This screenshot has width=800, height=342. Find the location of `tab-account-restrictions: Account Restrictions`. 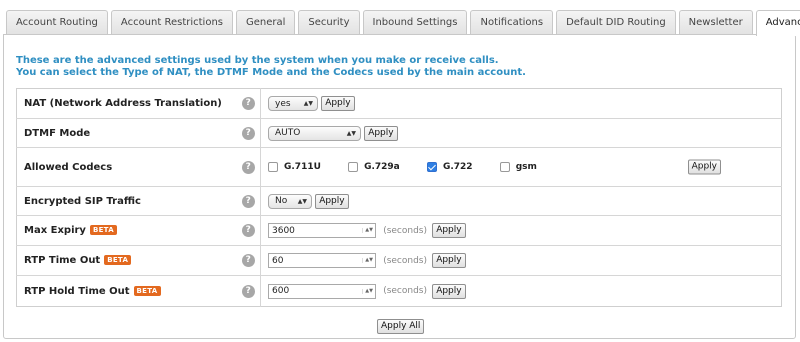

tab-account-restrictions: Account Restrictions is located at coordinates (171, 22).